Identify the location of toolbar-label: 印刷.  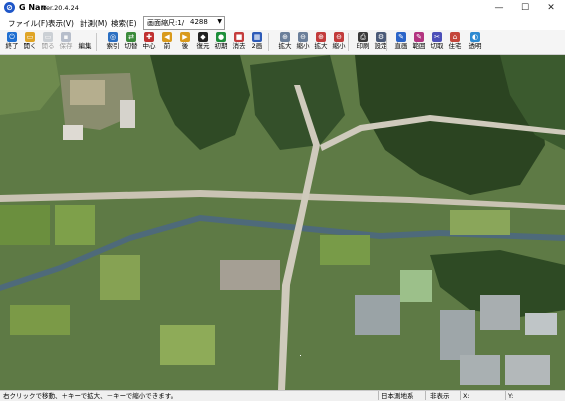
(363, 46).